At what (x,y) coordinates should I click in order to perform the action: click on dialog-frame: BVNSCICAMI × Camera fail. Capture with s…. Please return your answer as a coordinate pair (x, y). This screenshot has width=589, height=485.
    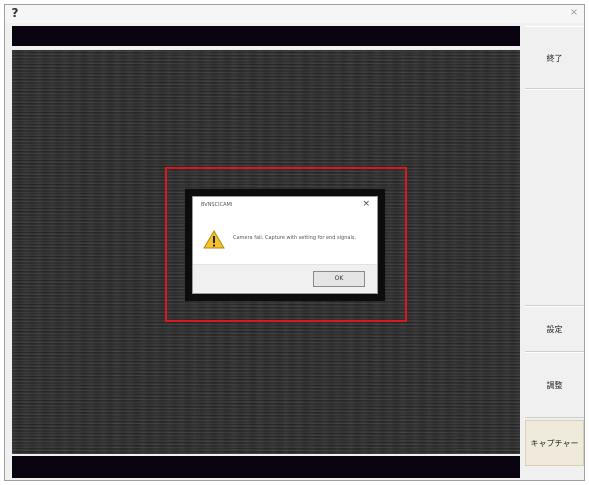
    Looking at the image, I should click on (285, 245).